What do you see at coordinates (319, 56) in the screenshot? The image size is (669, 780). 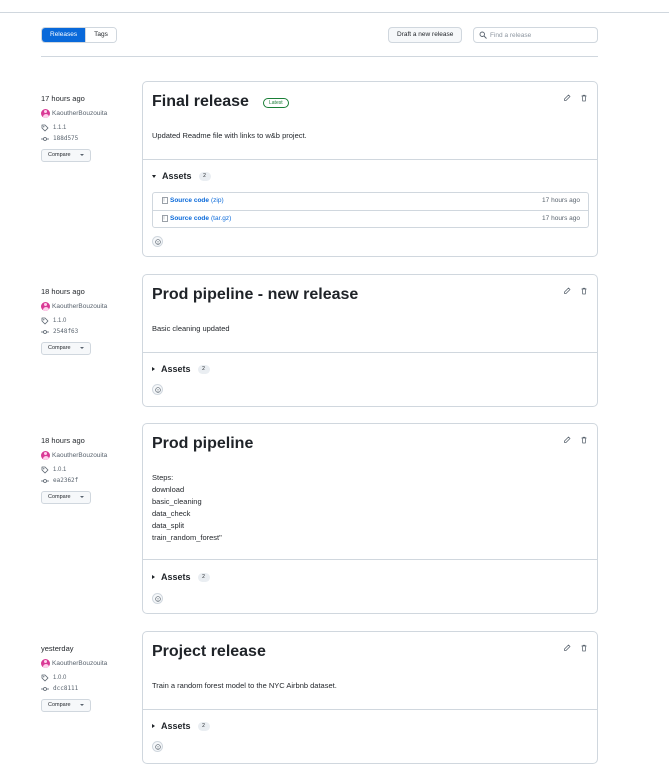 I see `subnav-divider` at bounding box center [319, 56].